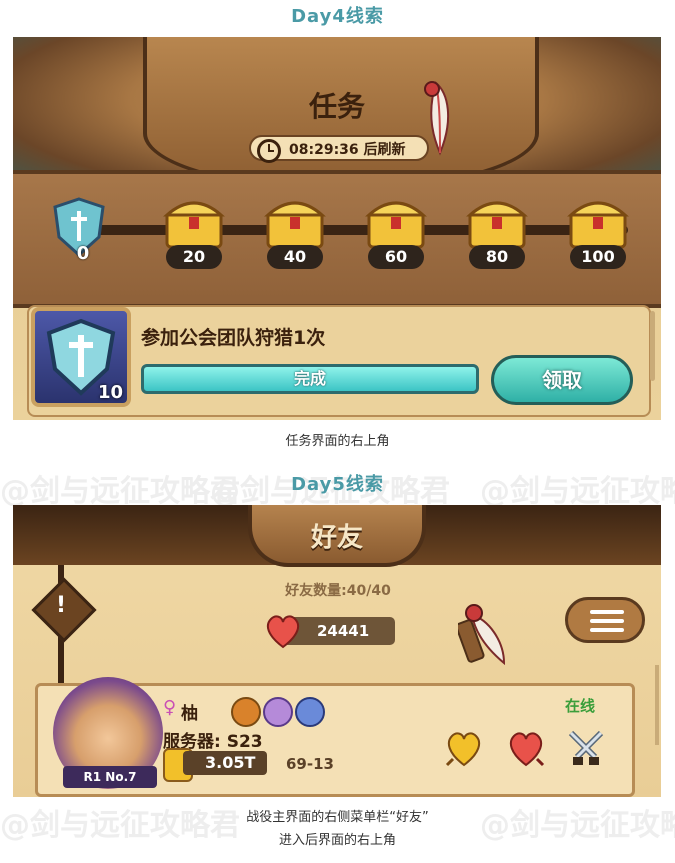  I want to click on task-progress-bar: 完成, so click(310, 379).